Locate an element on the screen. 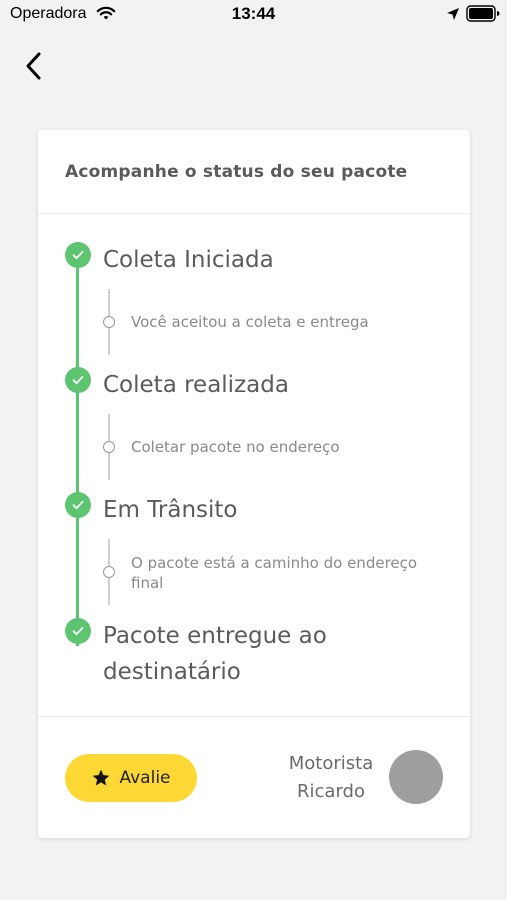 The width and height of the screenshot is (507, 900). battery-icon is located at coordinates (483, 16).